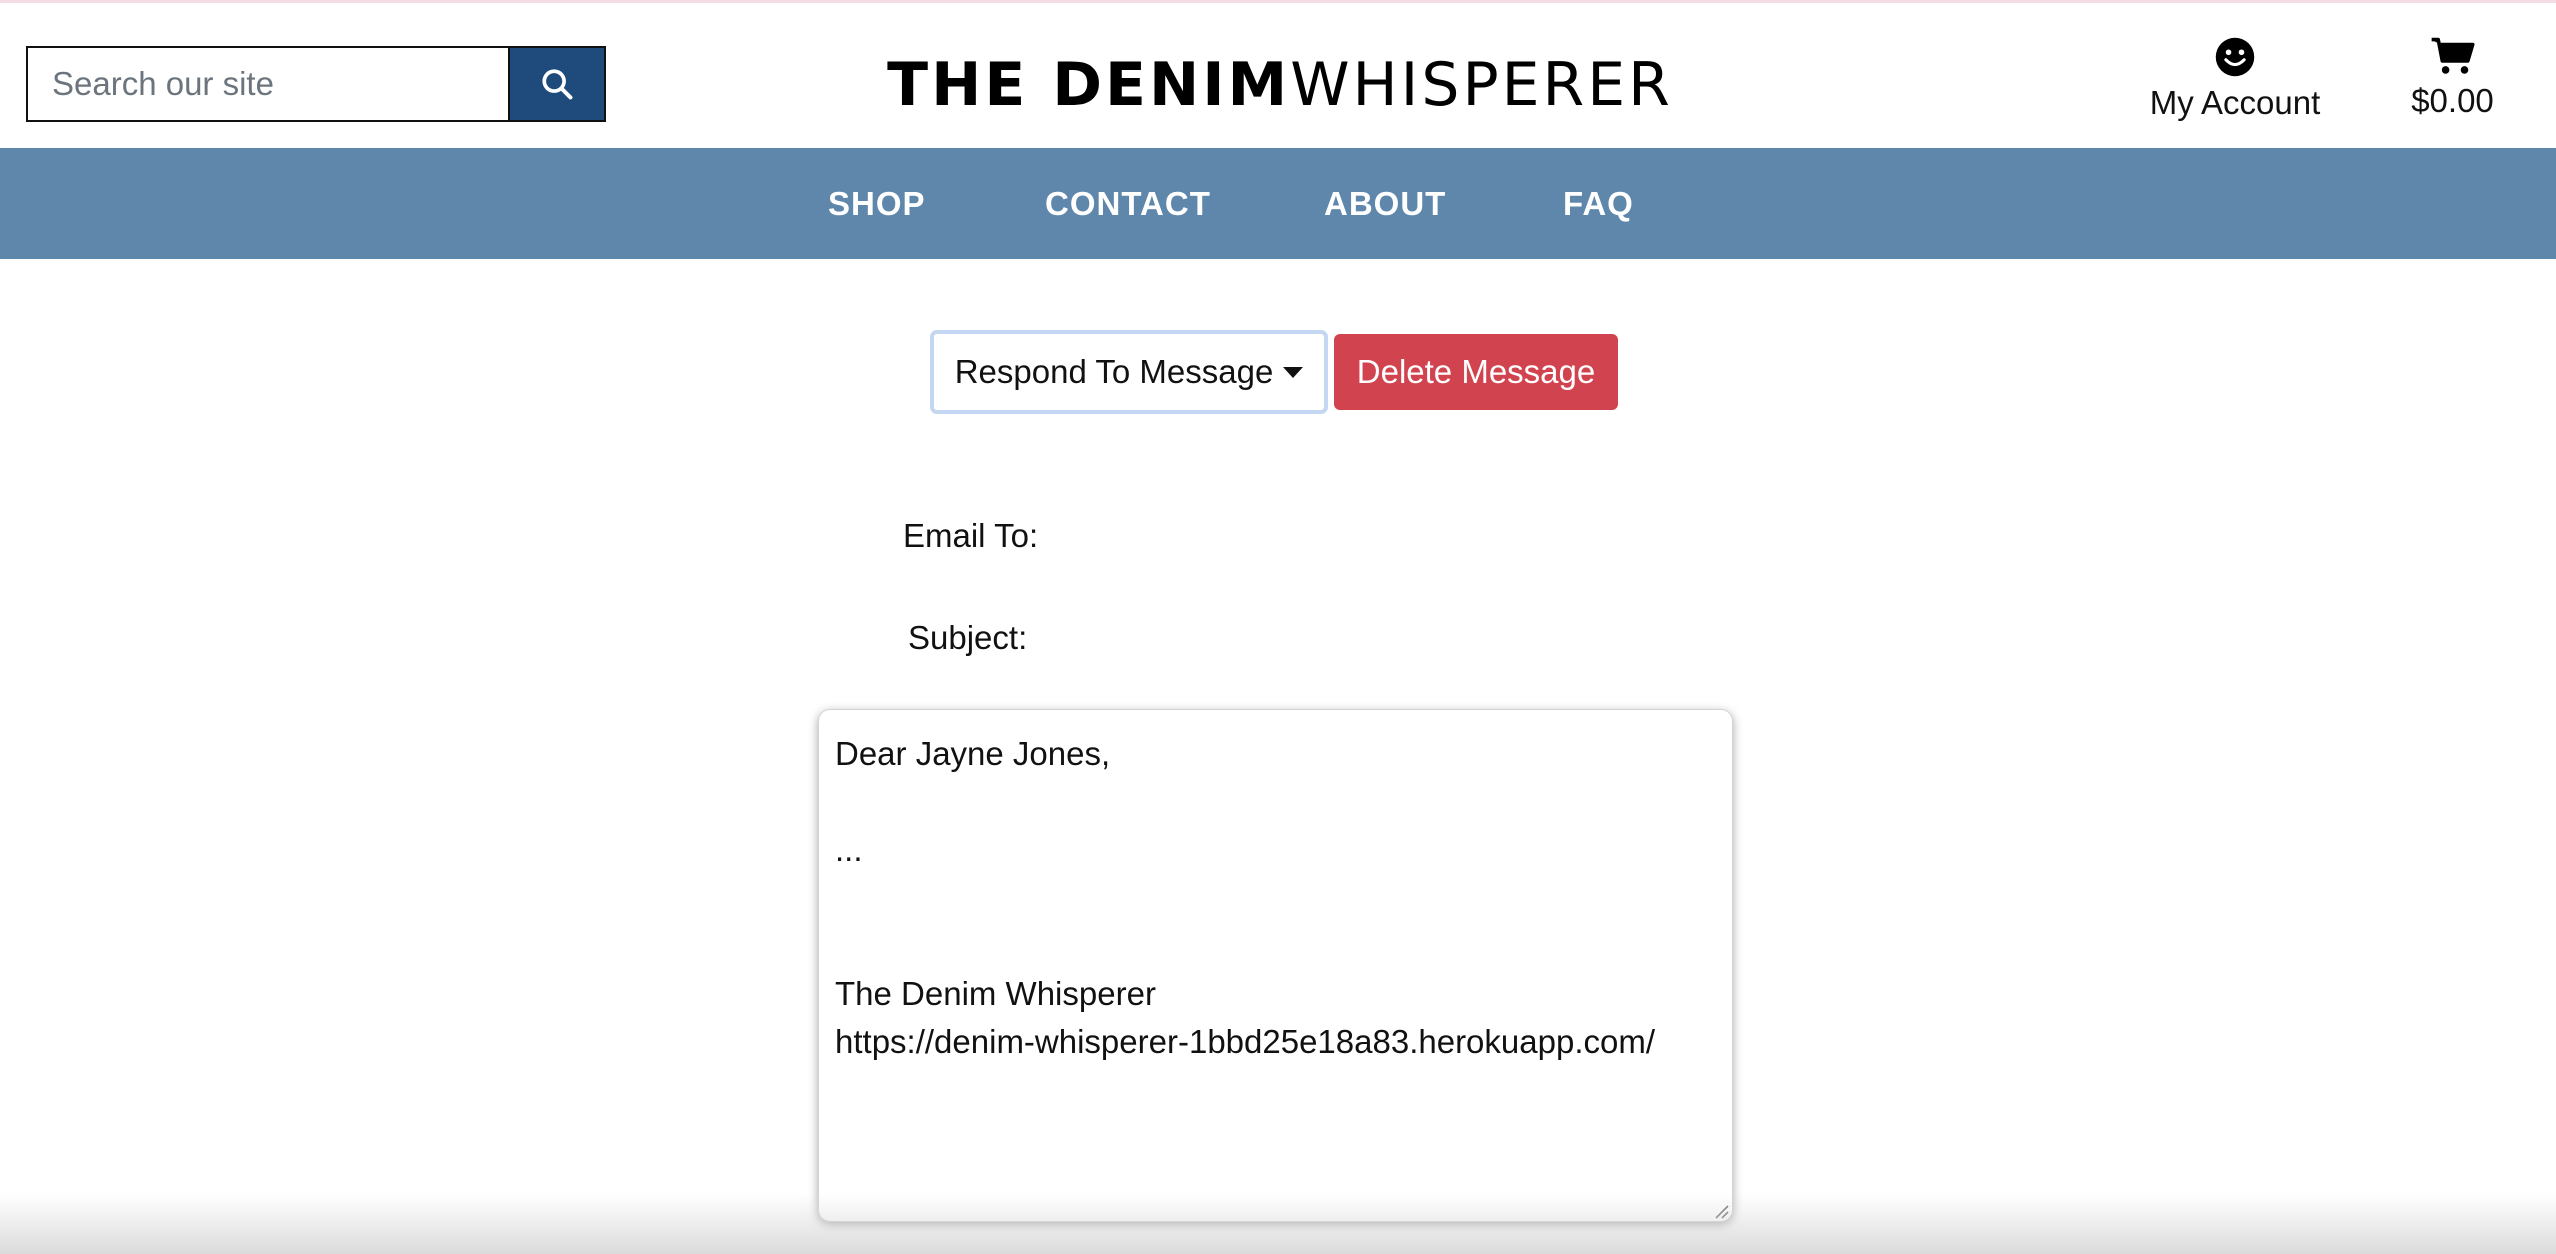  I want to click on respond-to-message-button: Respond To Message, so click(1129, 372).